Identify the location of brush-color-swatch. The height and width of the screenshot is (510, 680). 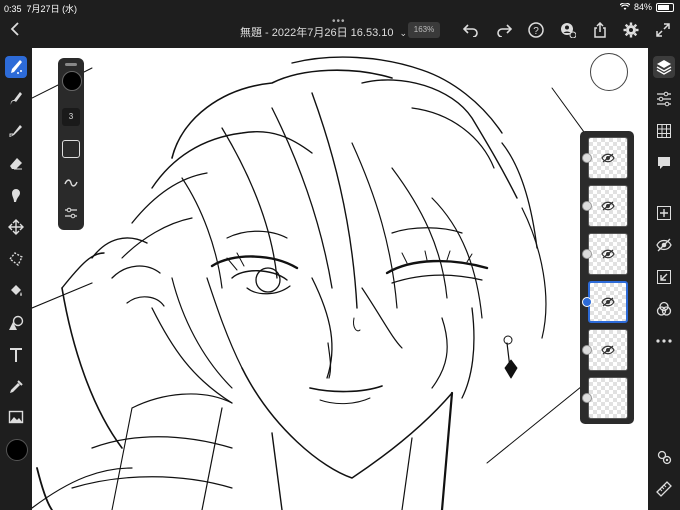
(72, 81).